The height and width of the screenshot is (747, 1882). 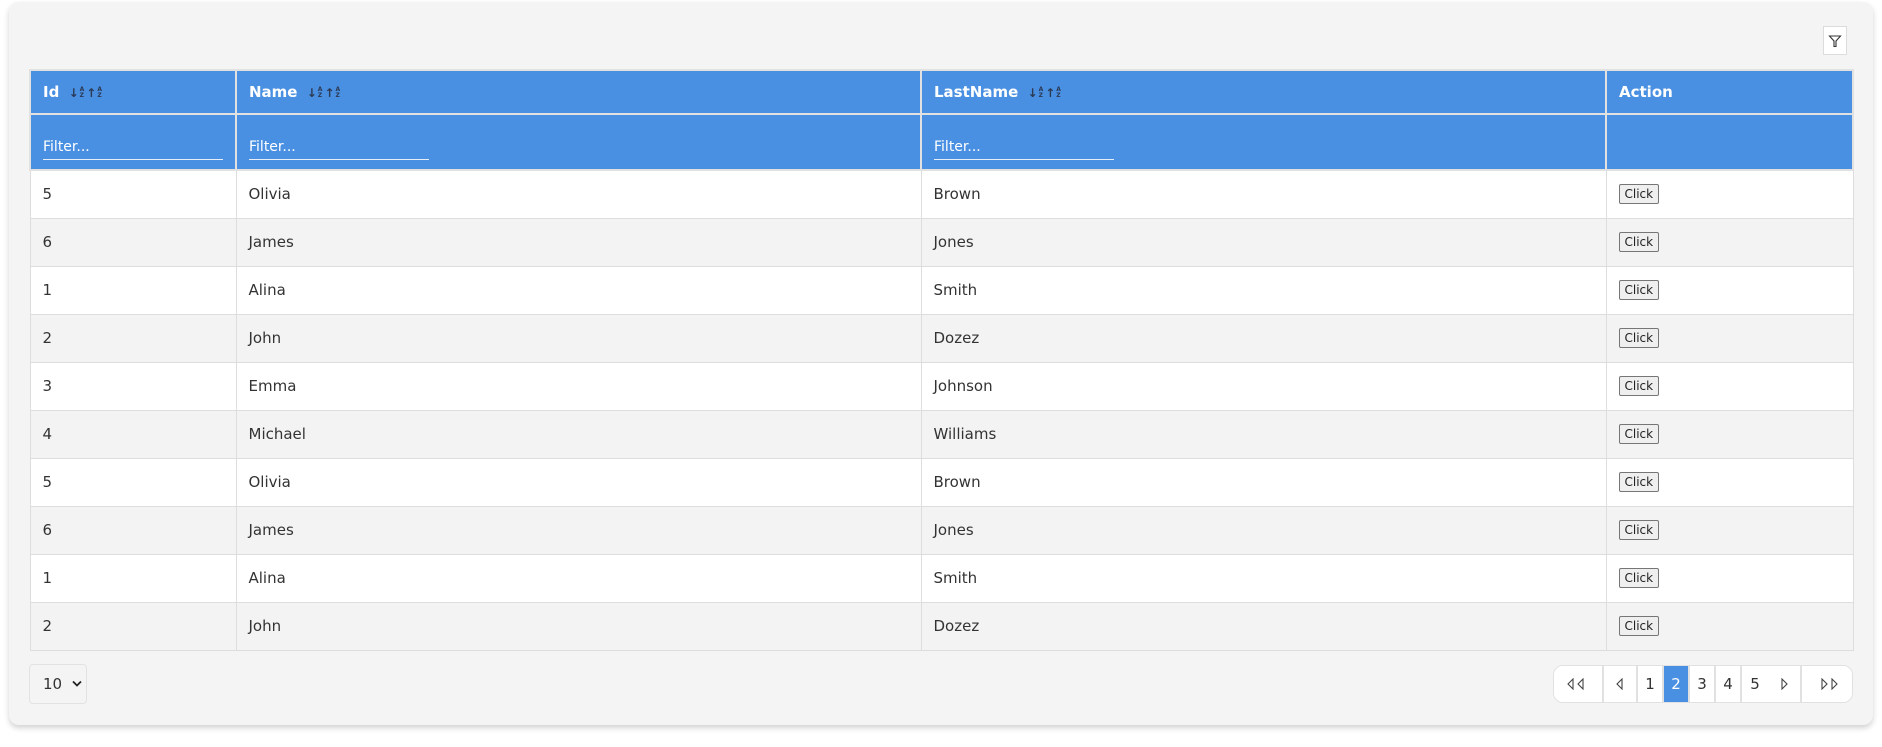 I want to click on chevron-down-icon, so click(x=77, y=684).